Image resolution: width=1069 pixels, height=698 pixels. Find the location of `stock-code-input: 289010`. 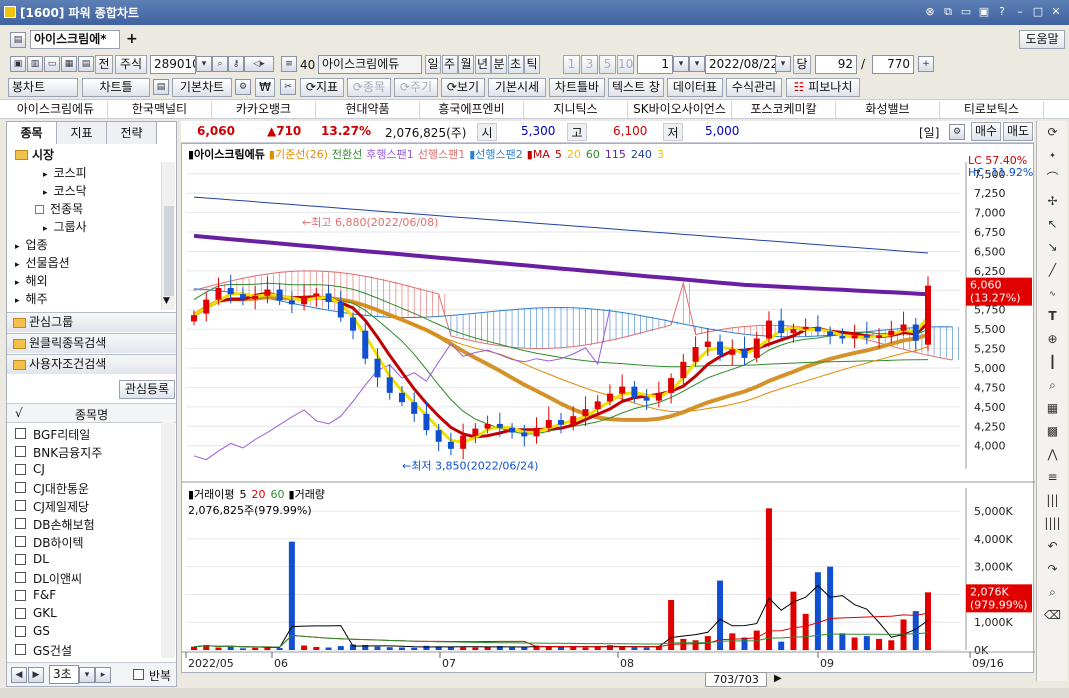

stock-code-input: 289010 is located at coordinates (173, 64).